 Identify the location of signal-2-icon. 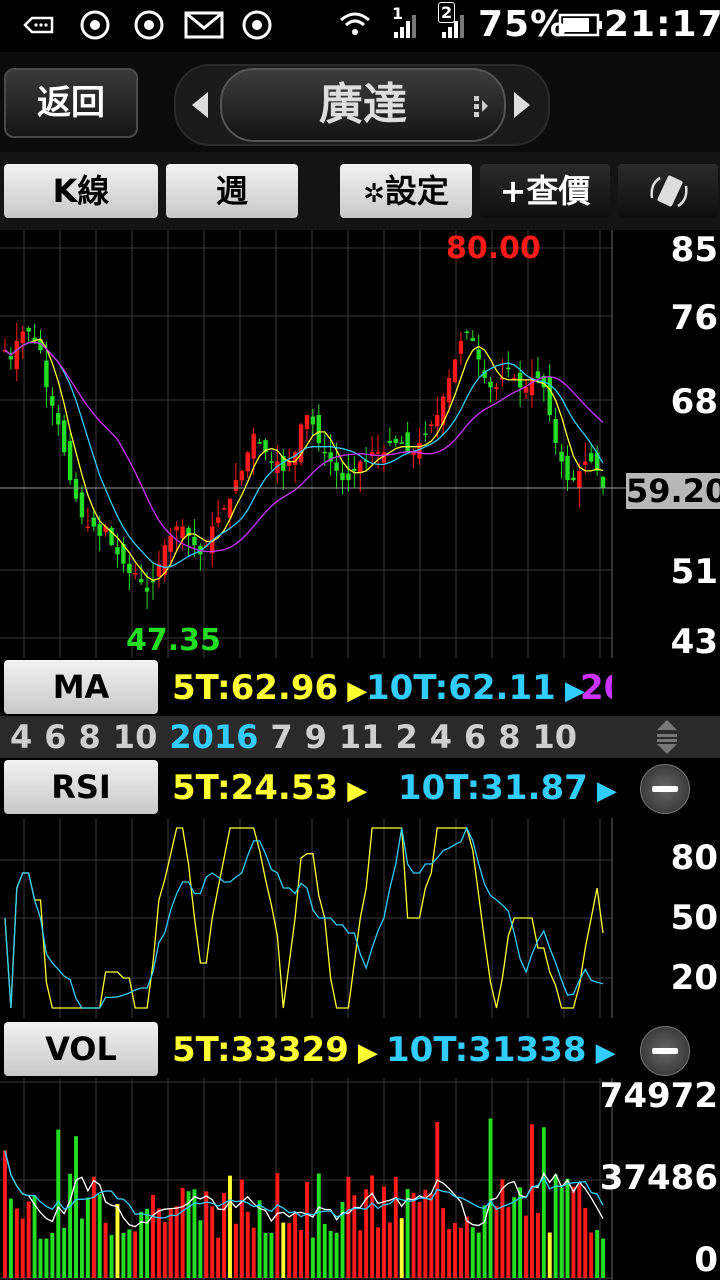
(453, 26).